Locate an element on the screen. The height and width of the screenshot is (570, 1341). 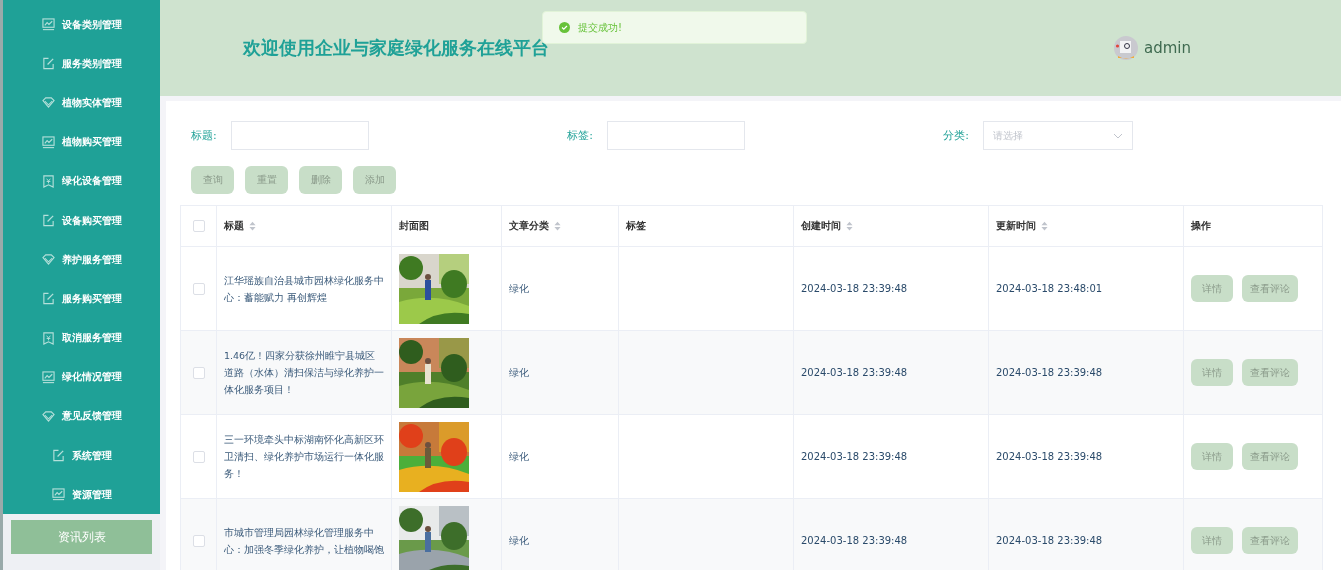
column-header: 标题 is located at coordinates (240, 226).